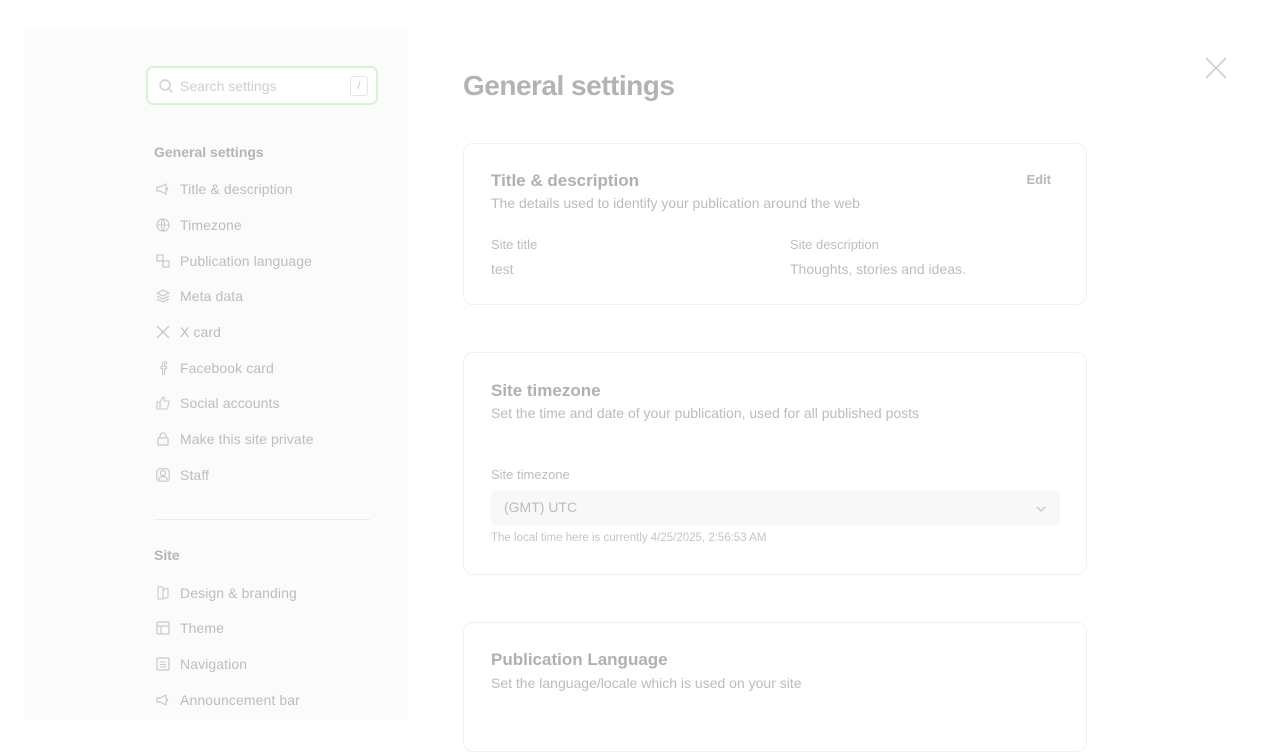 This screenshot has height=752, width=1280. What do you see at coordinates (212, 296) in the screenshot?
I see `sidebar-item-label: Meta data` at bounding box center [212, 296].